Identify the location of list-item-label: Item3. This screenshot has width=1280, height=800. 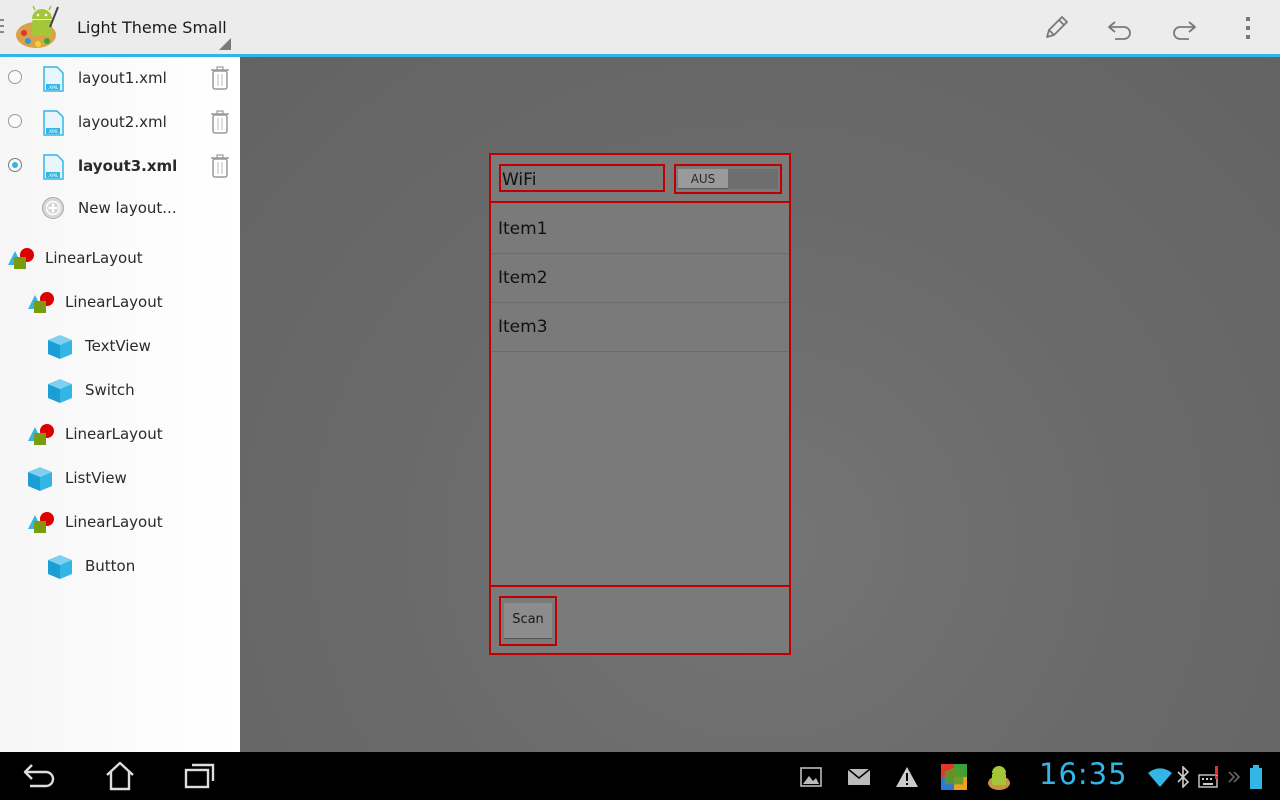
(523, 327).